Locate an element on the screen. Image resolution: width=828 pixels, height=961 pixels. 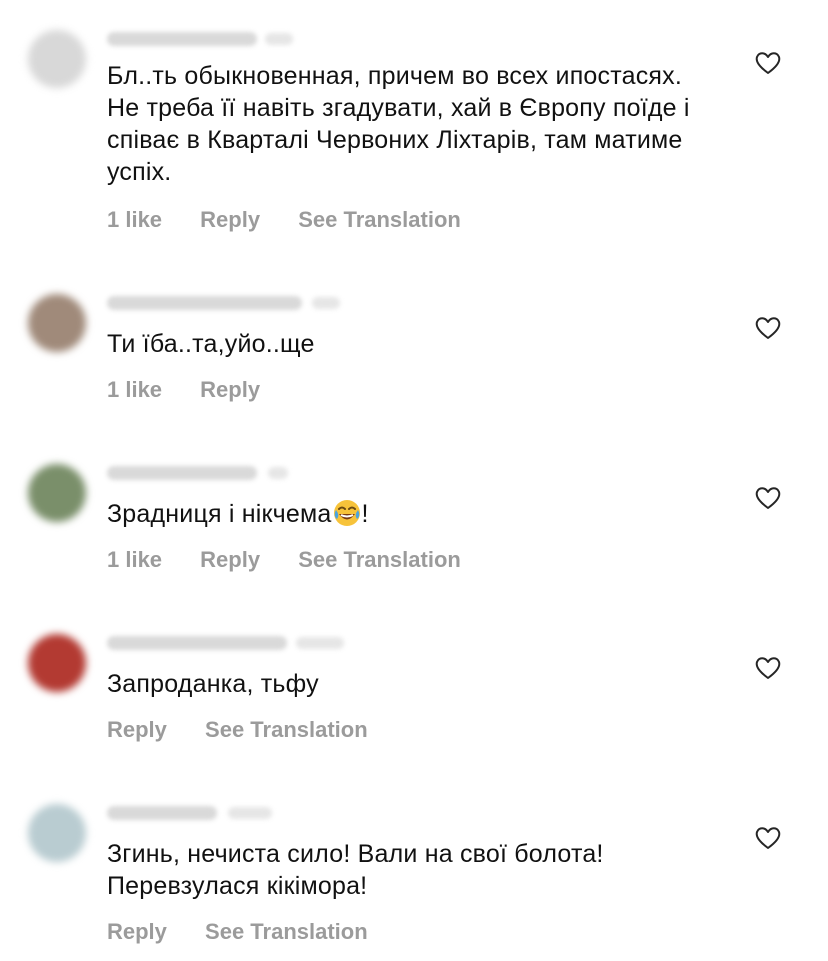
comment-text: Ти їба..та,уйо..ще is located at coordinates (211, 344).